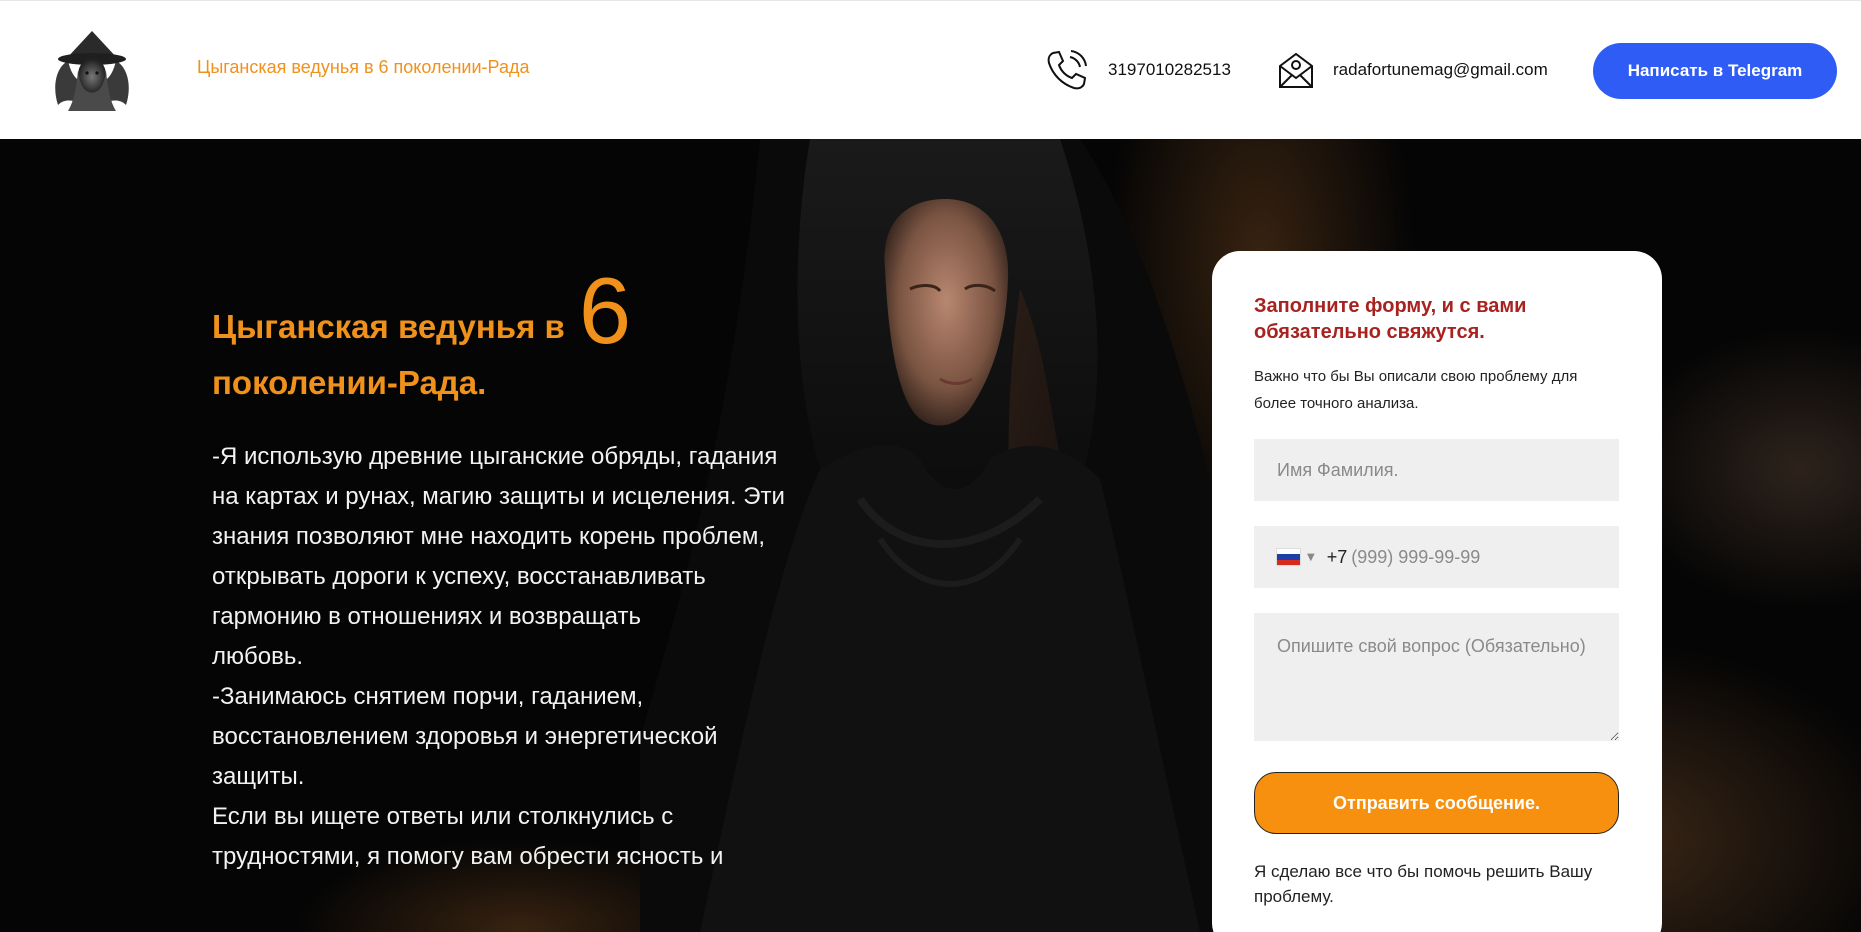 The width and height of the screenshot is (1861, 932). Describe the element at coordinates (92, 71) in the screenshot. I see `witch-logo-icon` at that location.